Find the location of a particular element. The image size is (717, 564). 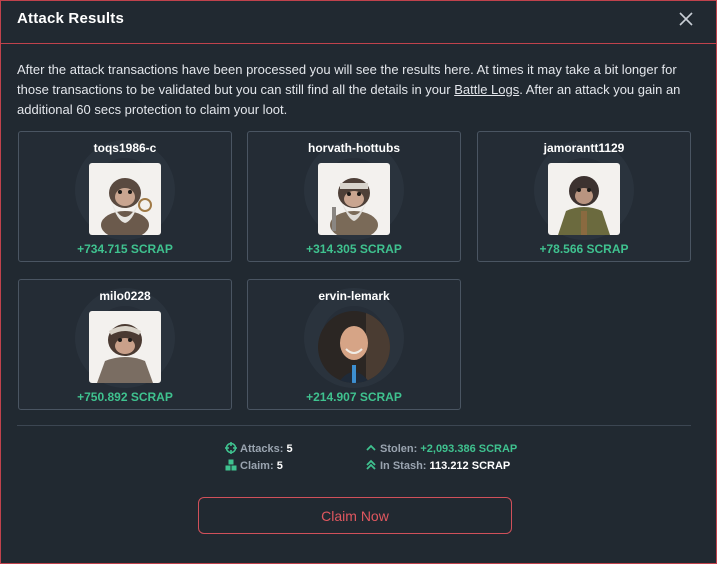

boxes-icon is located at coordinates (231, 465).